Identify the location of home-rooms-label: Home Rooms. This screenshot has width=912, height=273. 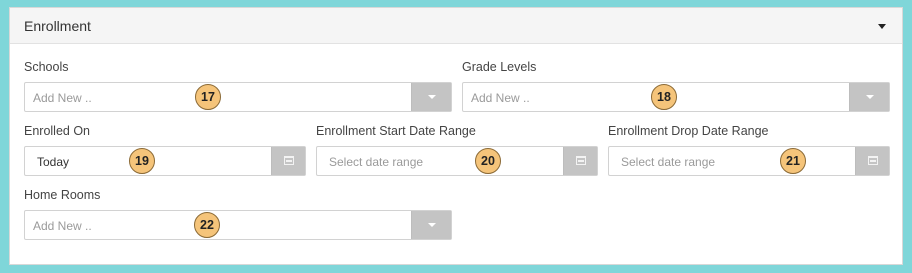
(62, 195).